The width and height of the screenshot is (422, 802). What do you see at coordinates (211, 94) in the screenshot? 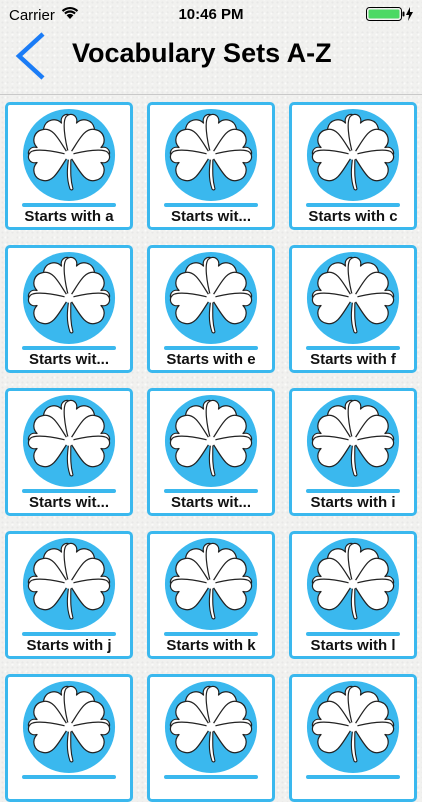
I see `nav-divider` at bounding box center [211, 94].